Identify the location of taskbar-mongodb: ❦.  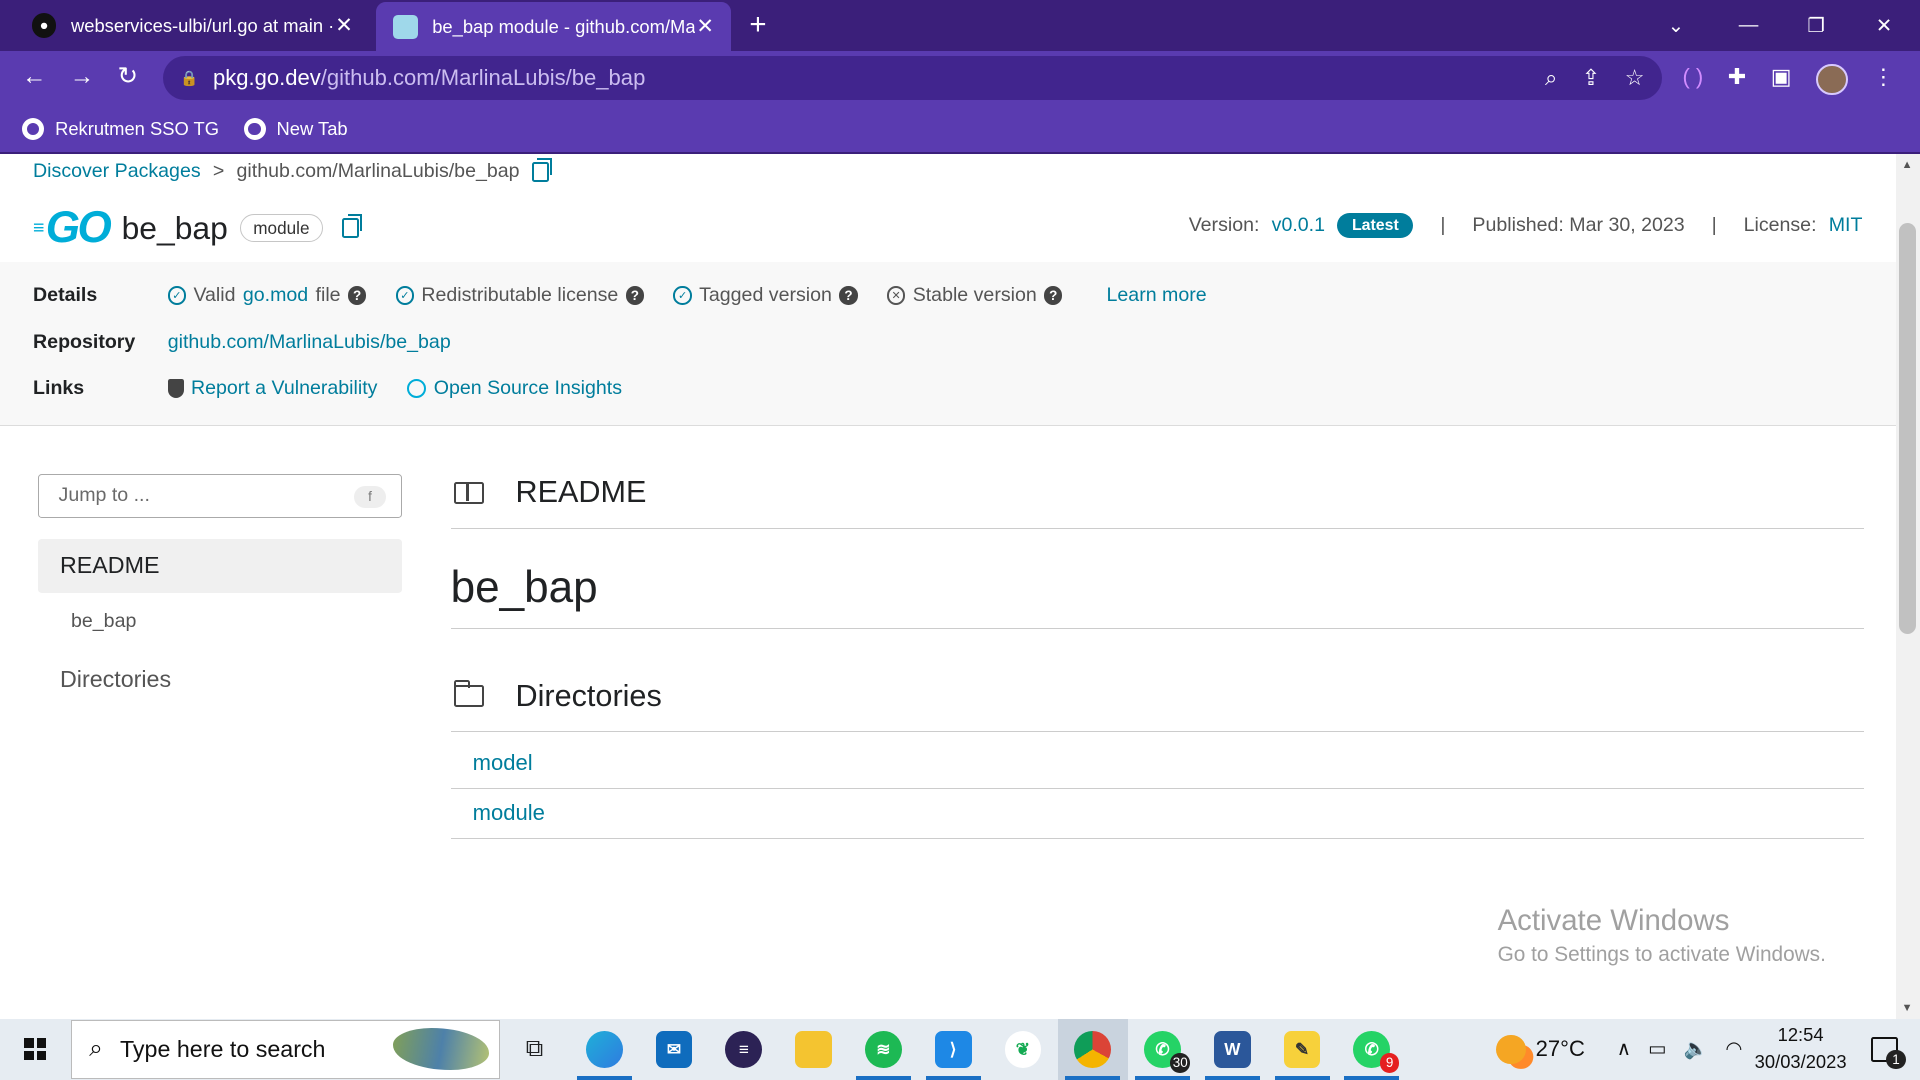
(1023, 1049).